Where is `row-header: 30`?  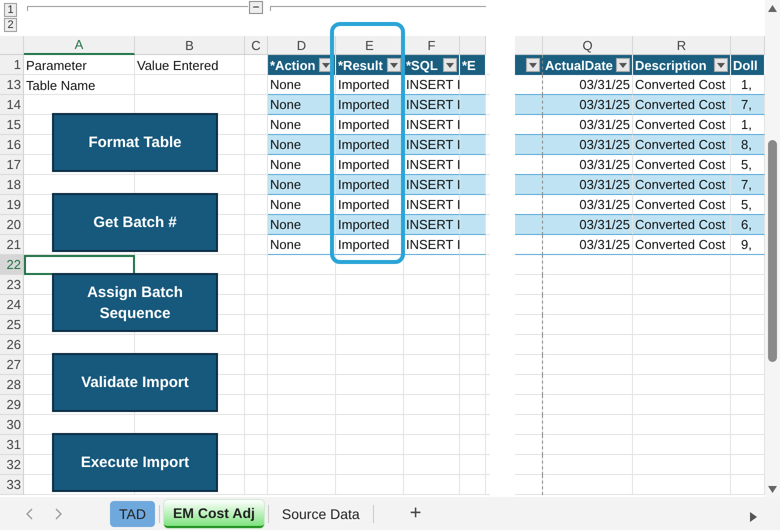 row-header: 30 is located at coordinates (12, 425).